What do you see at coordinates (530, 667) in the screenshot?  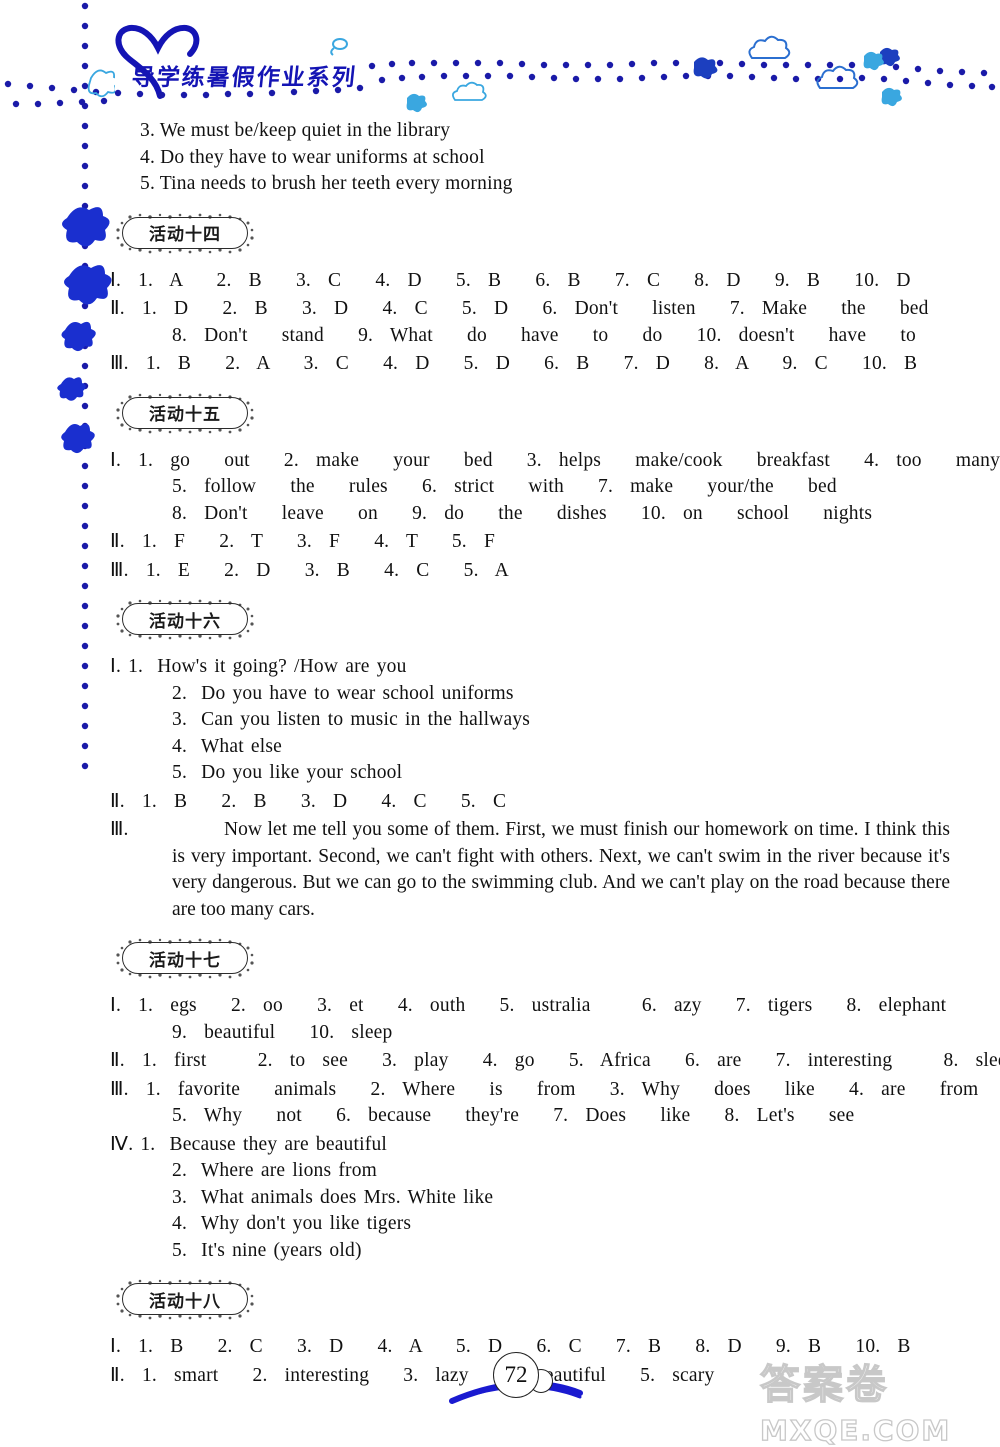 I see `answer-line: Ⅰ. 1. How's it going? /How are you` at bounding box center [530, 667].